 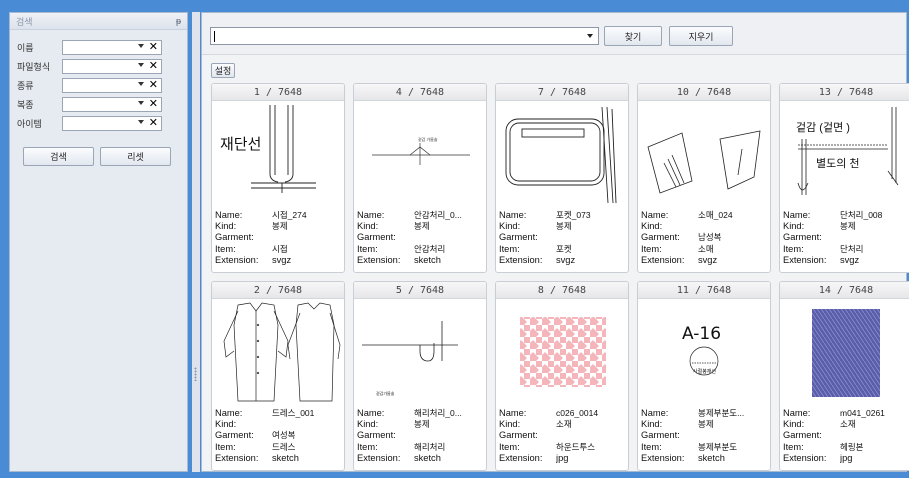 I want to click on splitter-grip-icon, so click(x=195, y=374).